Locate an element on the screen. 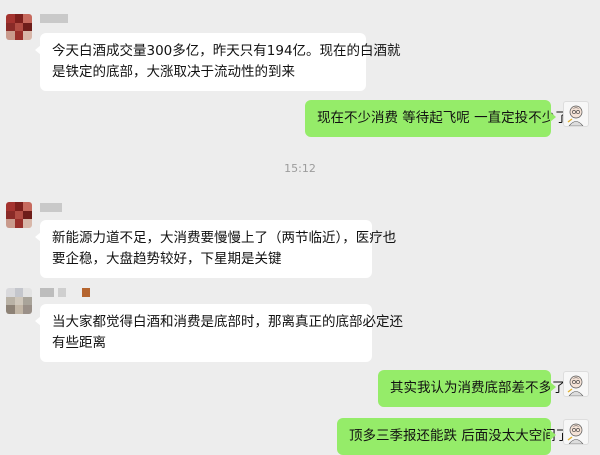 This screenshot has height=455, width=600. message-bubble: 顶多三季报还能跌 后面没太大空间了 is located at coordinates (453, 436).